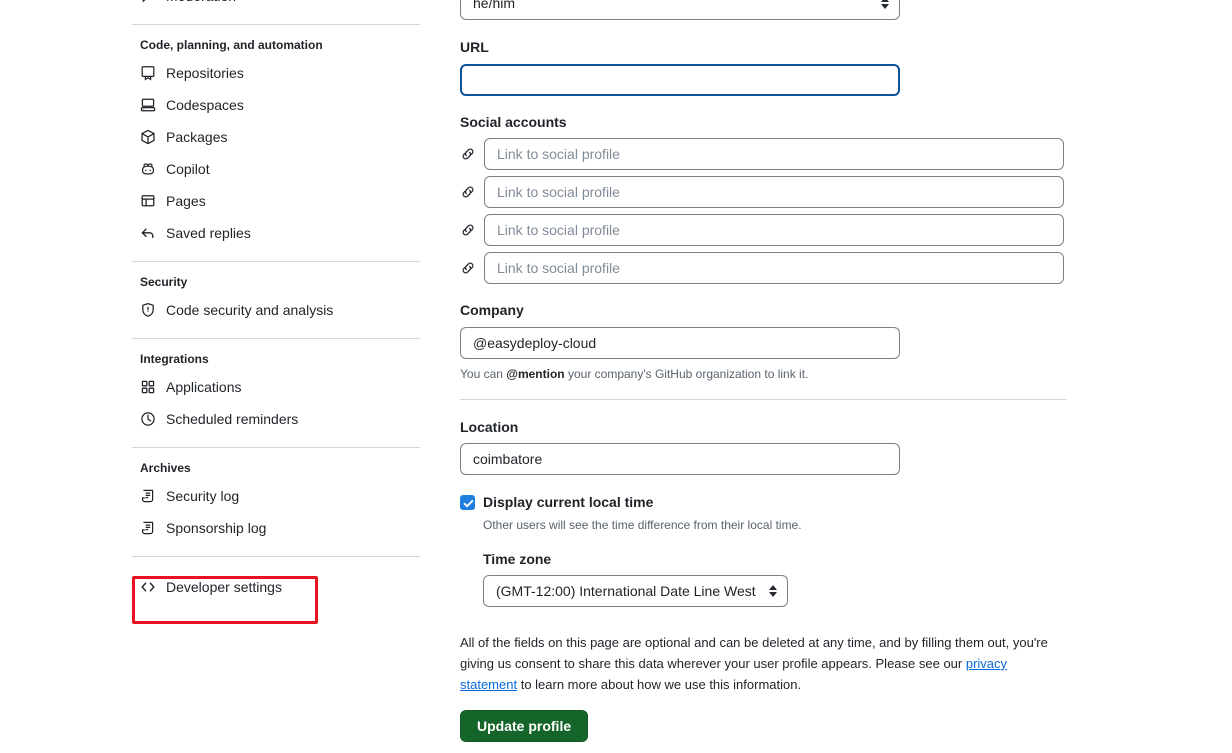 The width and height of the screenshot is (1232, 753). I want to click on display-local-time-checkbox, so click(467, 503).